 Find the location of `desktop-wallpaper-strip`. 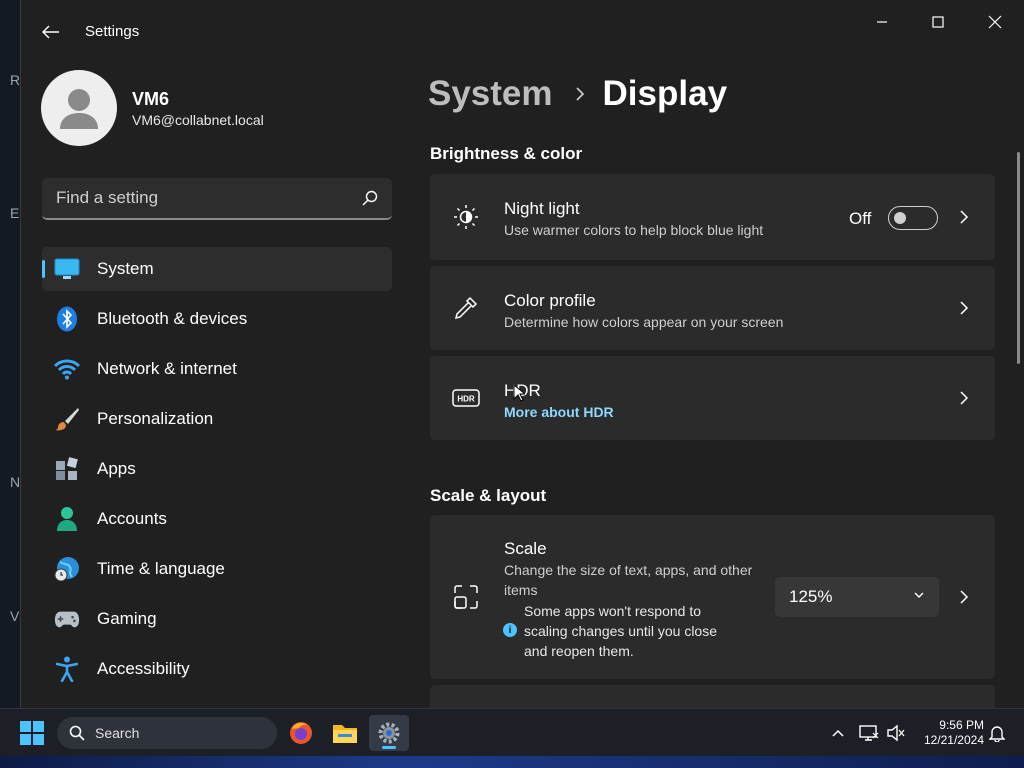

desktop-wallpaper-strip is located at coordinates (512, 762).